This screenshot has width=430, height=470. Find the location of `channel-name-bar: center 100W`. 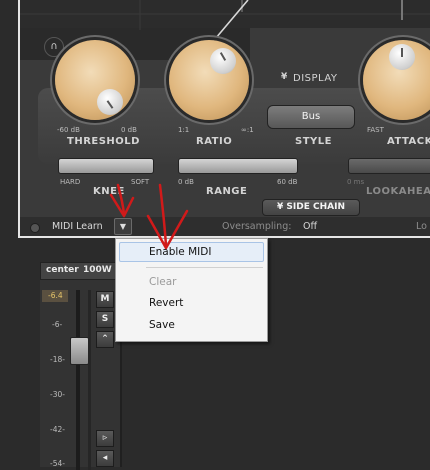

channel-name-bar: center 100W is located at coordinates (79, 271).